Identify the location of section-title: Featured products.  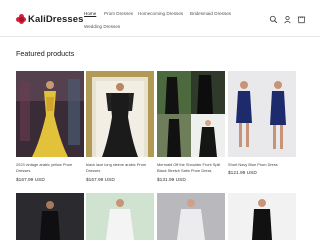
(45, 53).